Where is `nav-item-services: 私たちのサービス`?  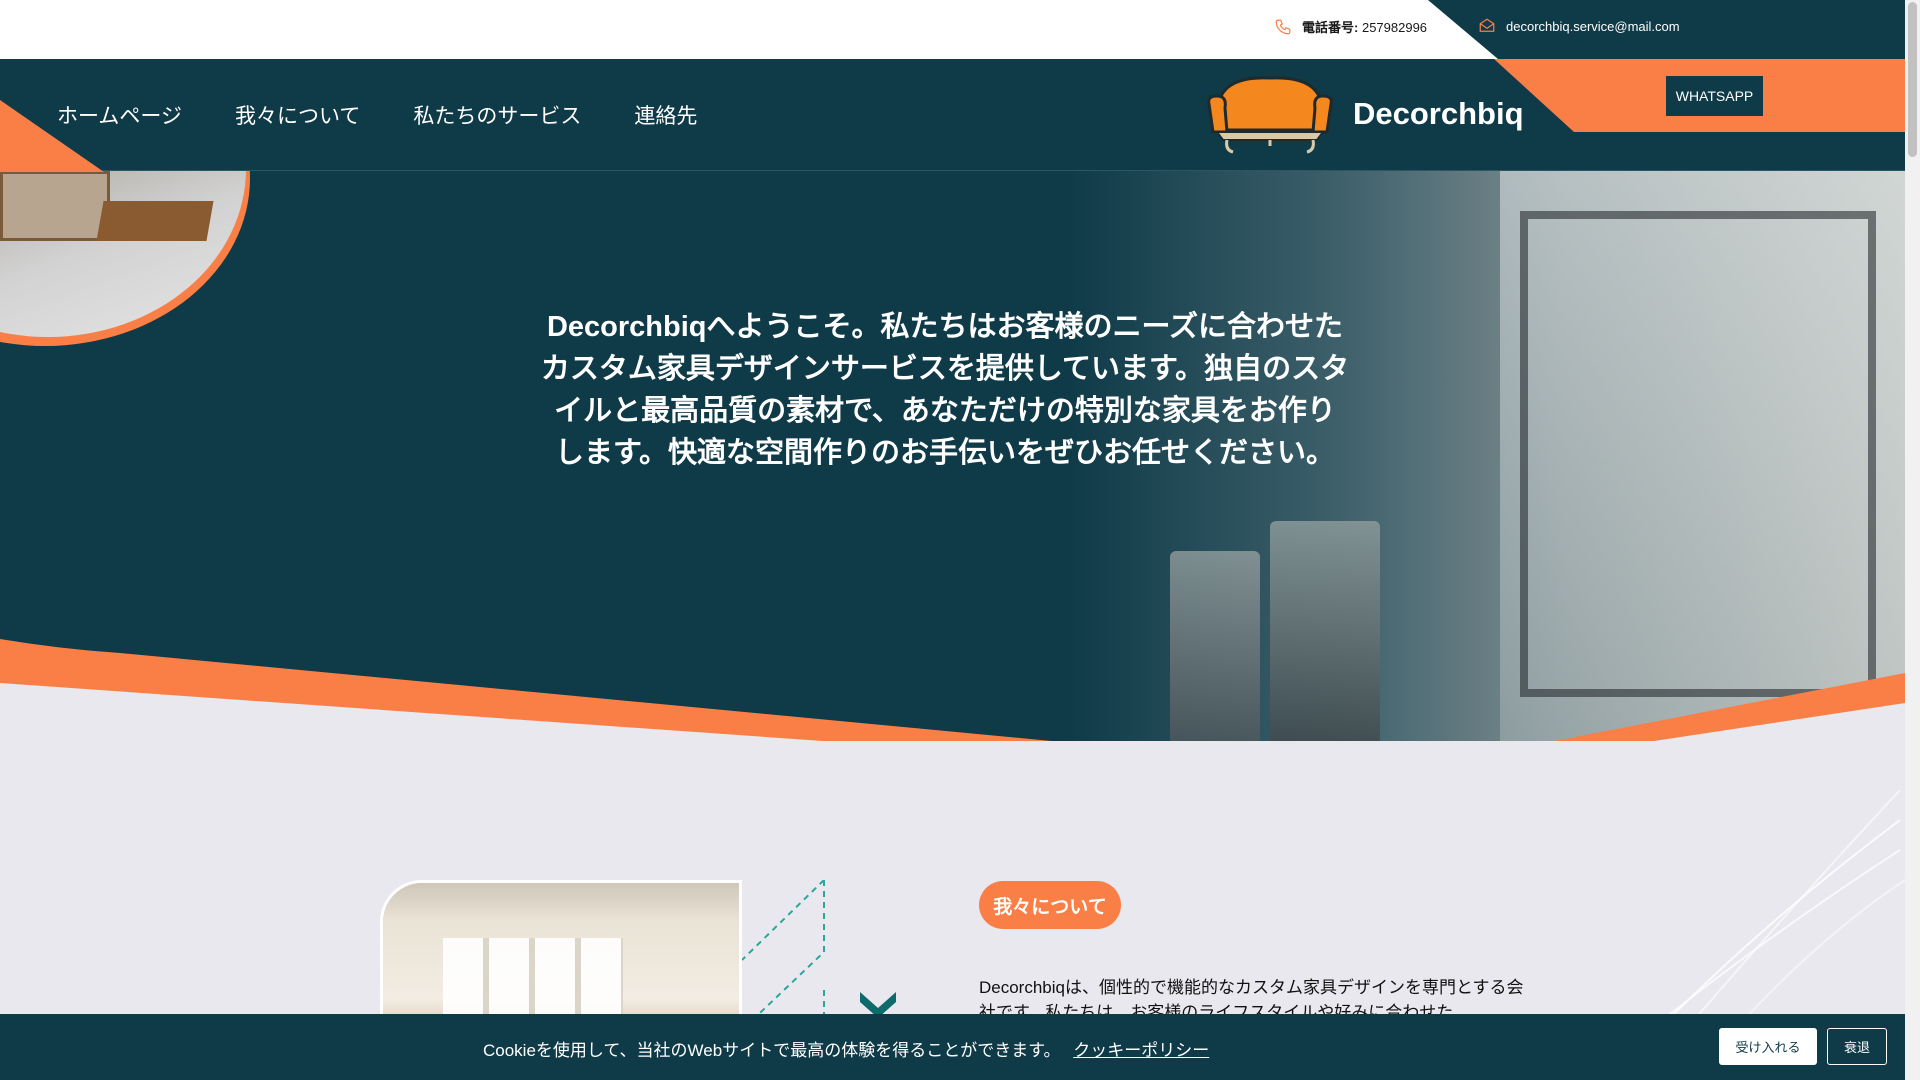
nav-item-services: 私たちのサービス is located at coordinates (497, 115).